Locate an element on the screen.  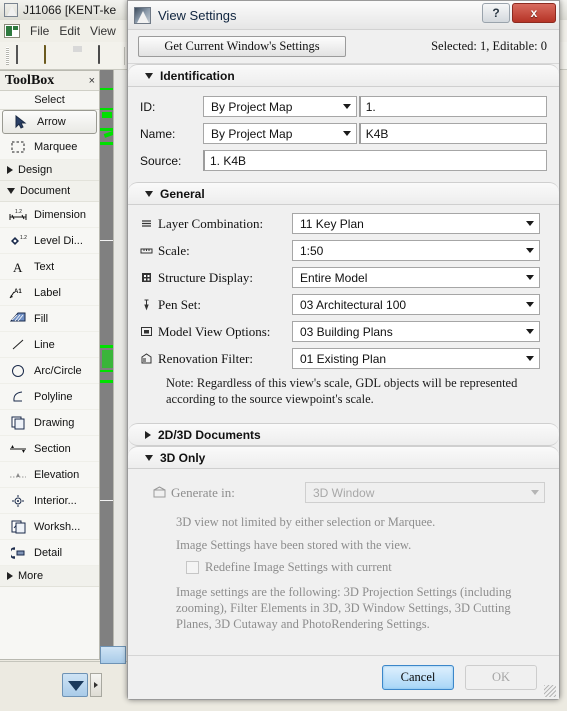
print-icon is located at coordinates (107, 55).